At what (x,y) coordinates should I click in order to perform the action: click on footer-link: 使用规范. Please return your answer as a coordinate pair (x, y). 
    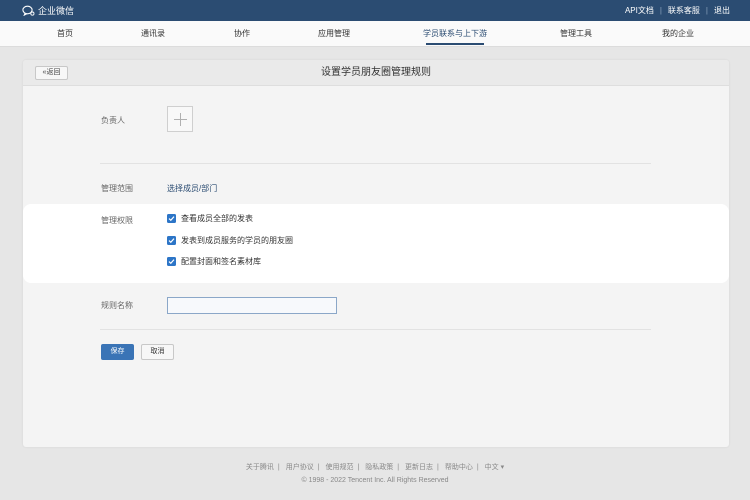
    Looking at the image, I should click on (339, 467).